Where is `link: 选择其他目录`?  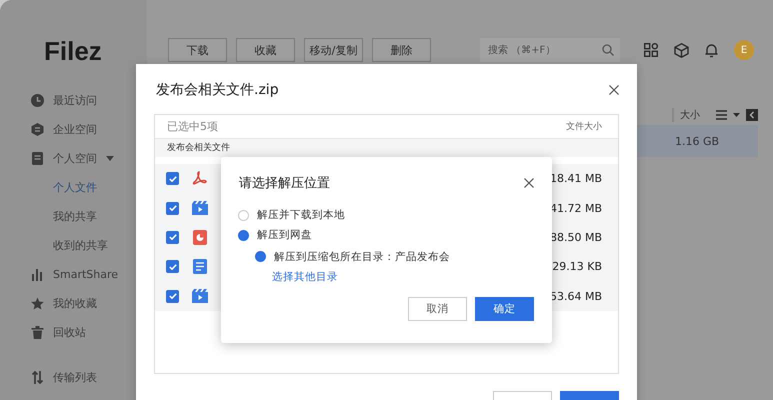
link: 选择其他目录 is located at coordinates (305, 277).